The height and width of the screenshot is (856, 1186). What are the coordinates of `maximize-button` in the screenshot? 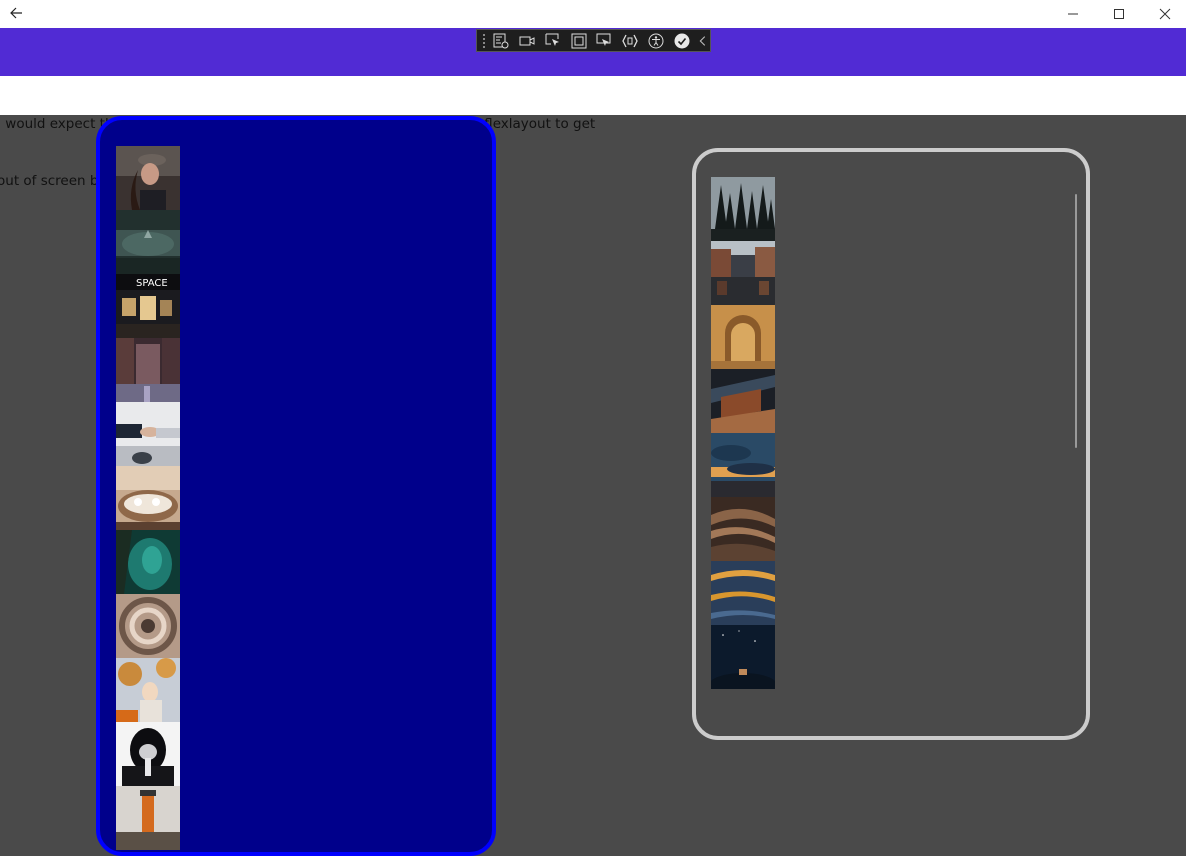 It's located at (1119, 14).